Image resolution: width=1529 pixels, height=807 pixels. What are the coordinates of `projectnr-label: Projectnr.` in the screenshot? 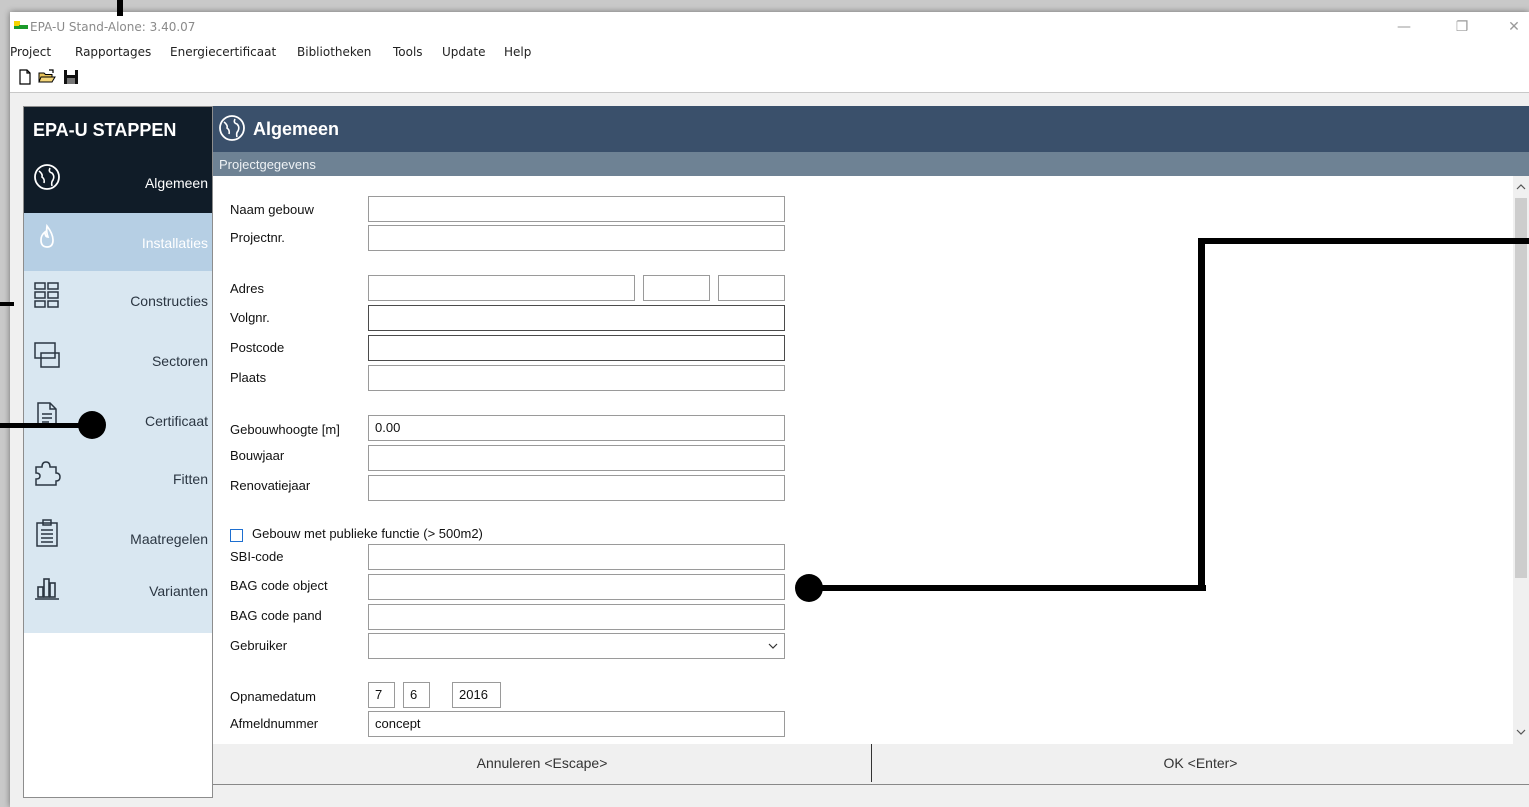 It's located at (257, 237).